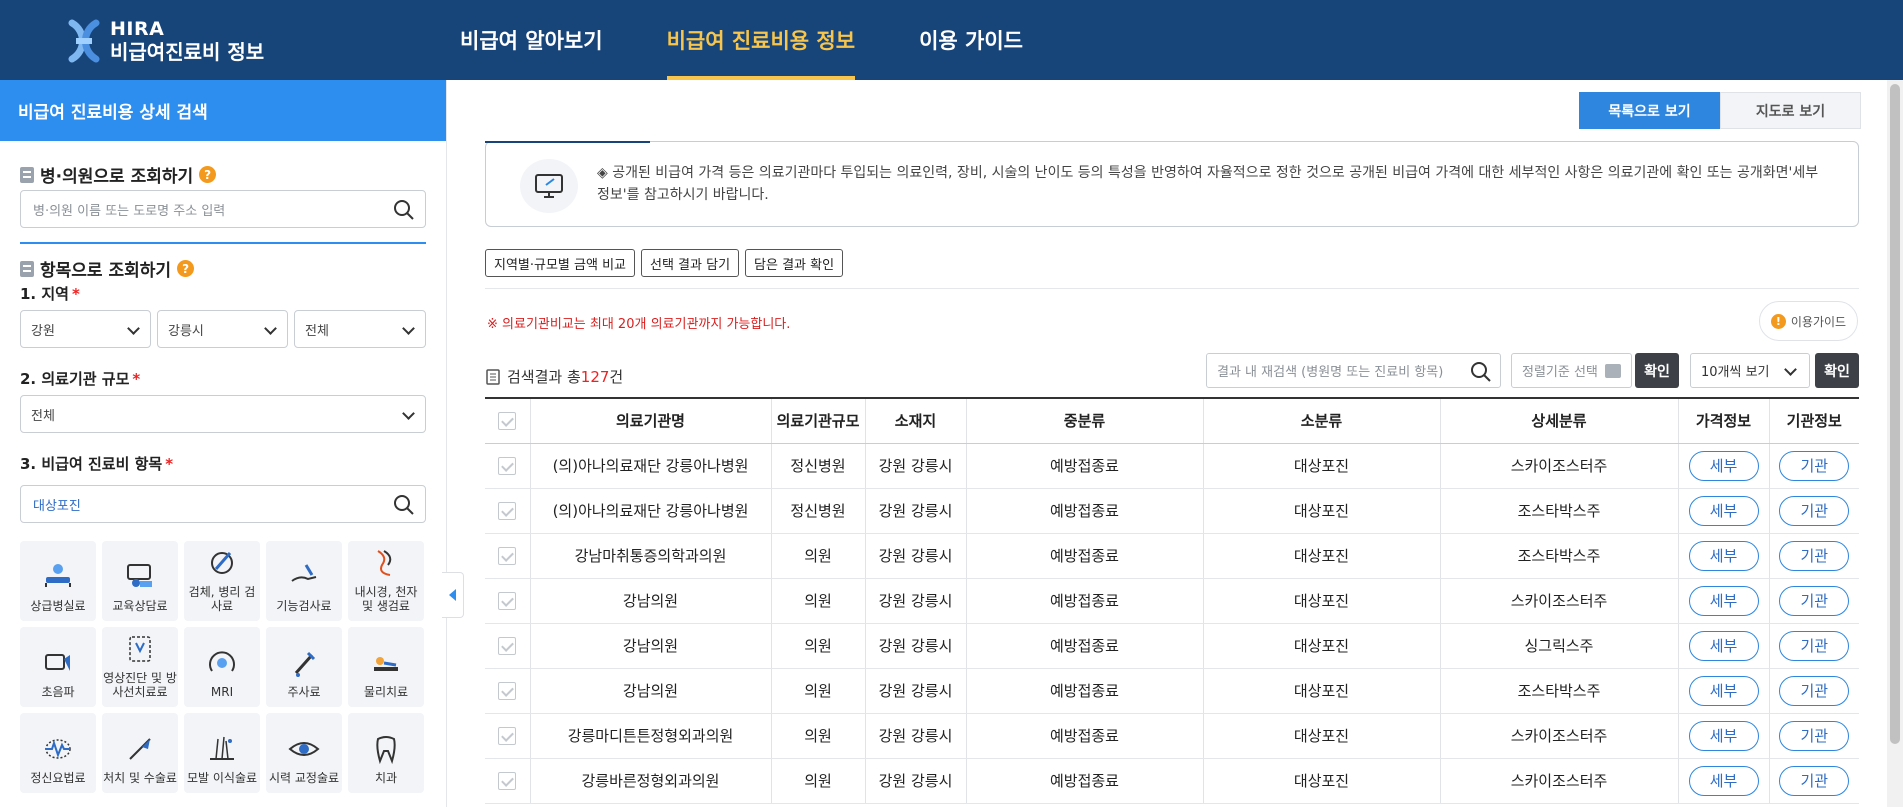  What do you see at coordinates (57, 506) in the screenshot?
I see `item-search-value: 대상포진` at bounding box center [57, 506].